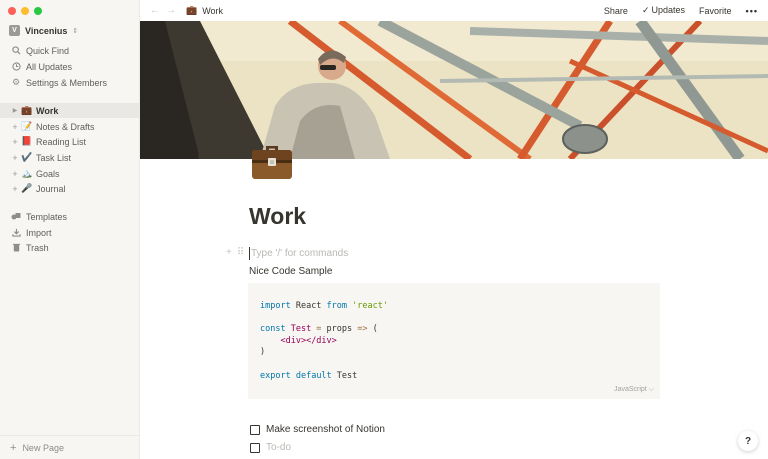  What do you see at coordinates (645, 10) in the screenshot?
I see `checkmark-icon: ✓` at bounding box center [645, 10].